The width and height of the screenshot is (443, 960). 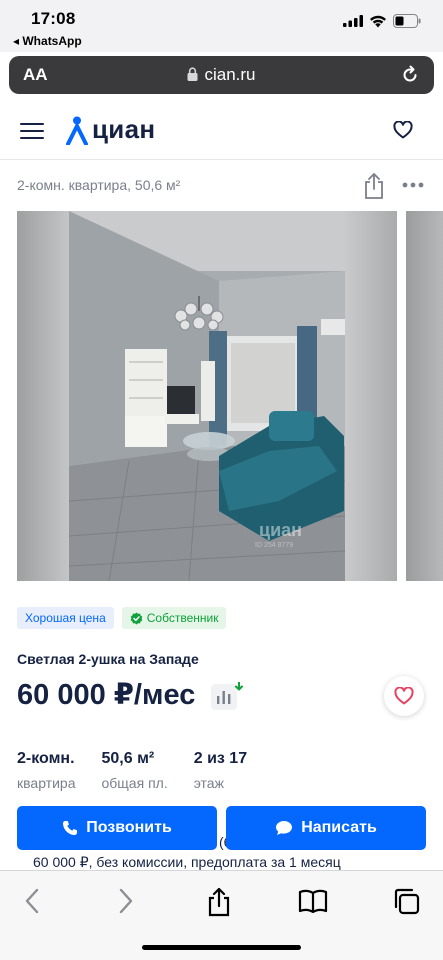 I want to click on more-options-icon, so click(x=413, y=185).